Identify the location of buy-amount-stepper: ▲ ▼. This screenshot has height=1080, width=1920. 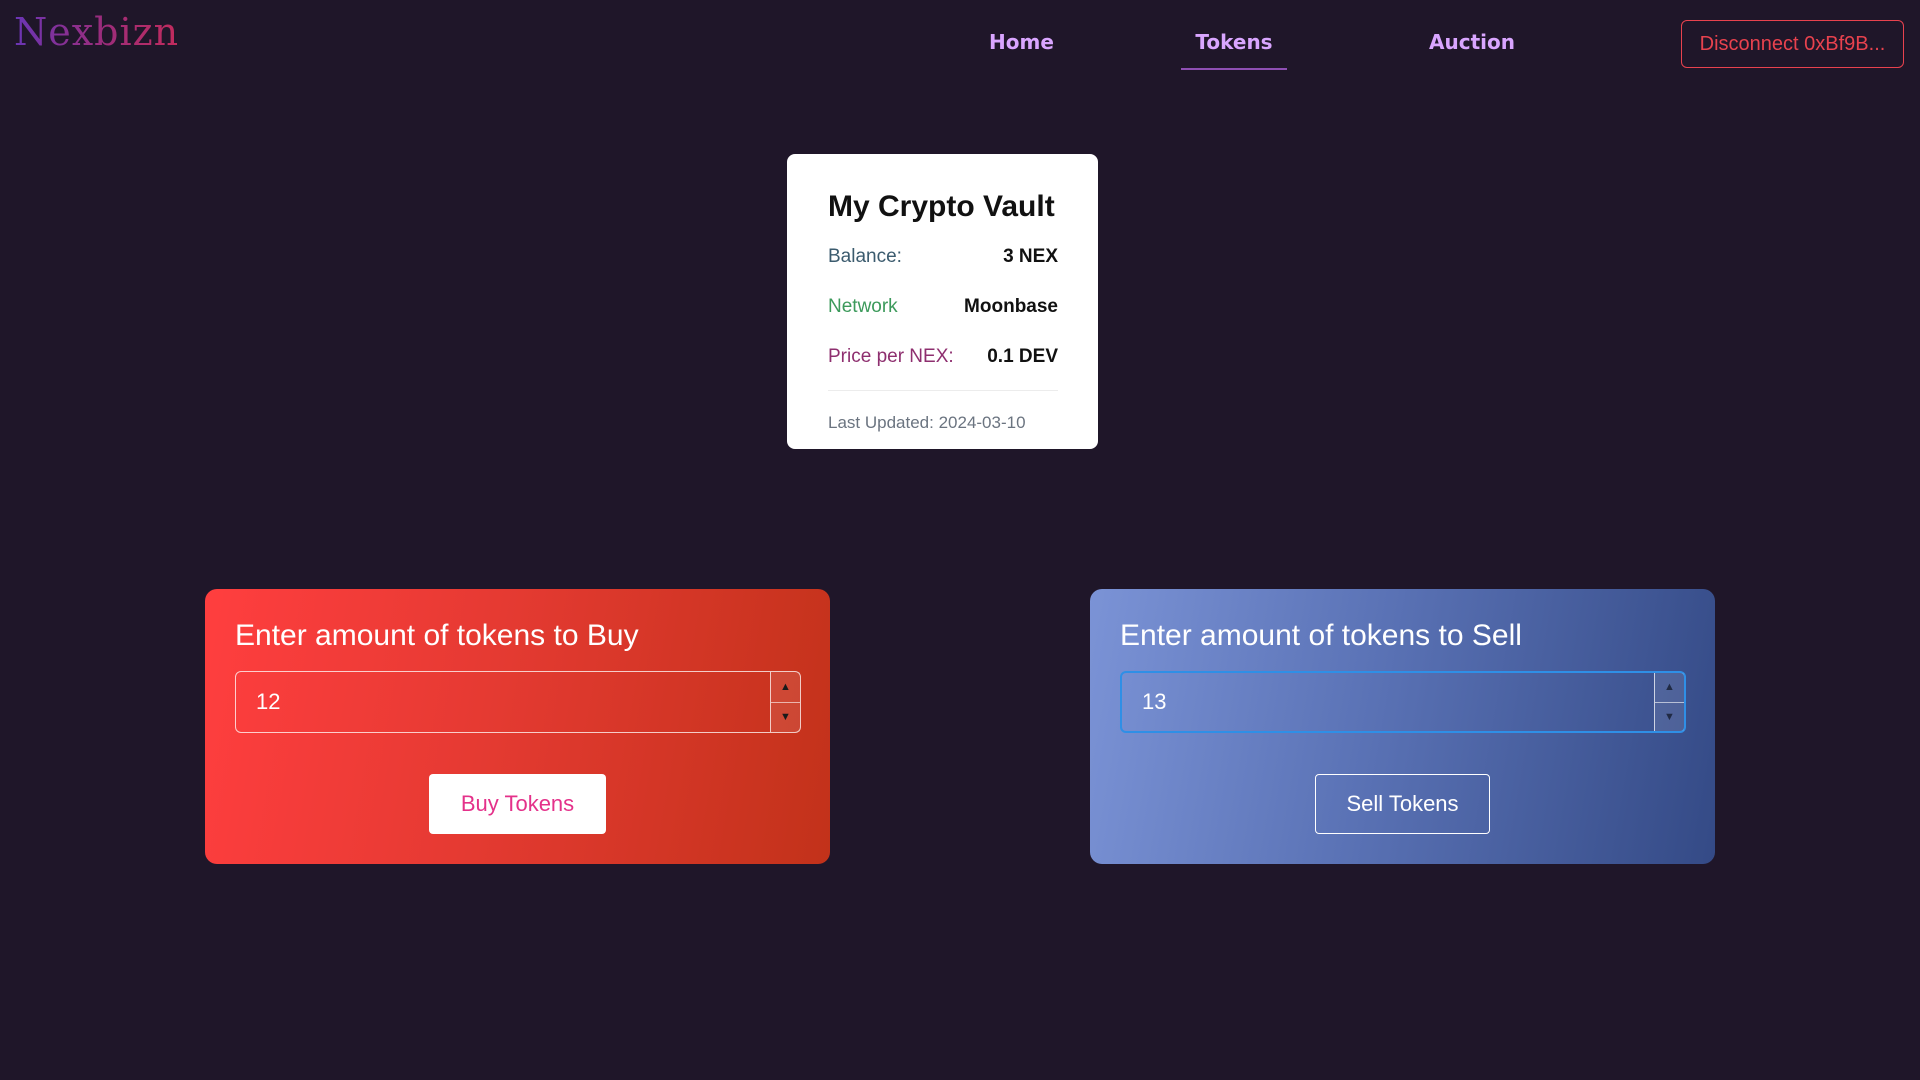
(785, 702).